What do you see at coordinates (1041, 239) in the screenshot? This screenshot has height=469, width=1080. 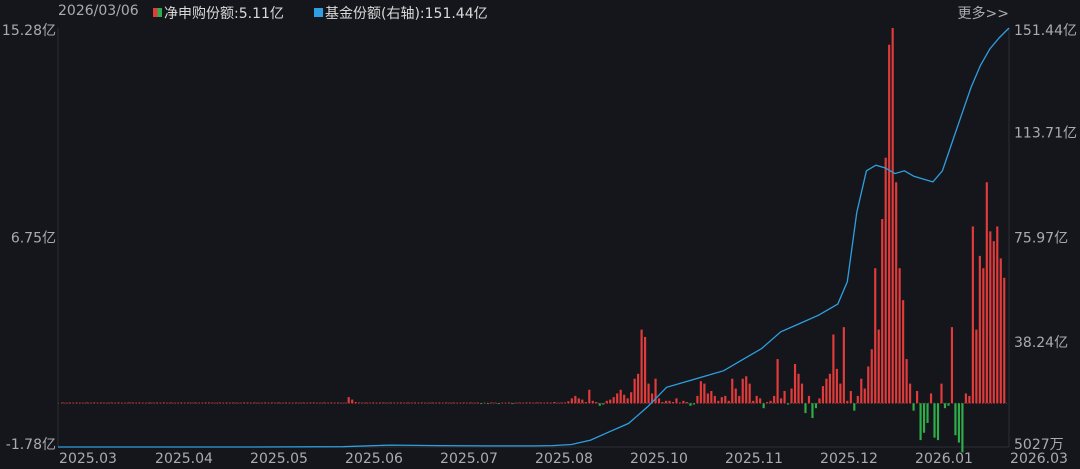 I see `right-tick-label: 75.97亿` at bounding box center [1041, 239].